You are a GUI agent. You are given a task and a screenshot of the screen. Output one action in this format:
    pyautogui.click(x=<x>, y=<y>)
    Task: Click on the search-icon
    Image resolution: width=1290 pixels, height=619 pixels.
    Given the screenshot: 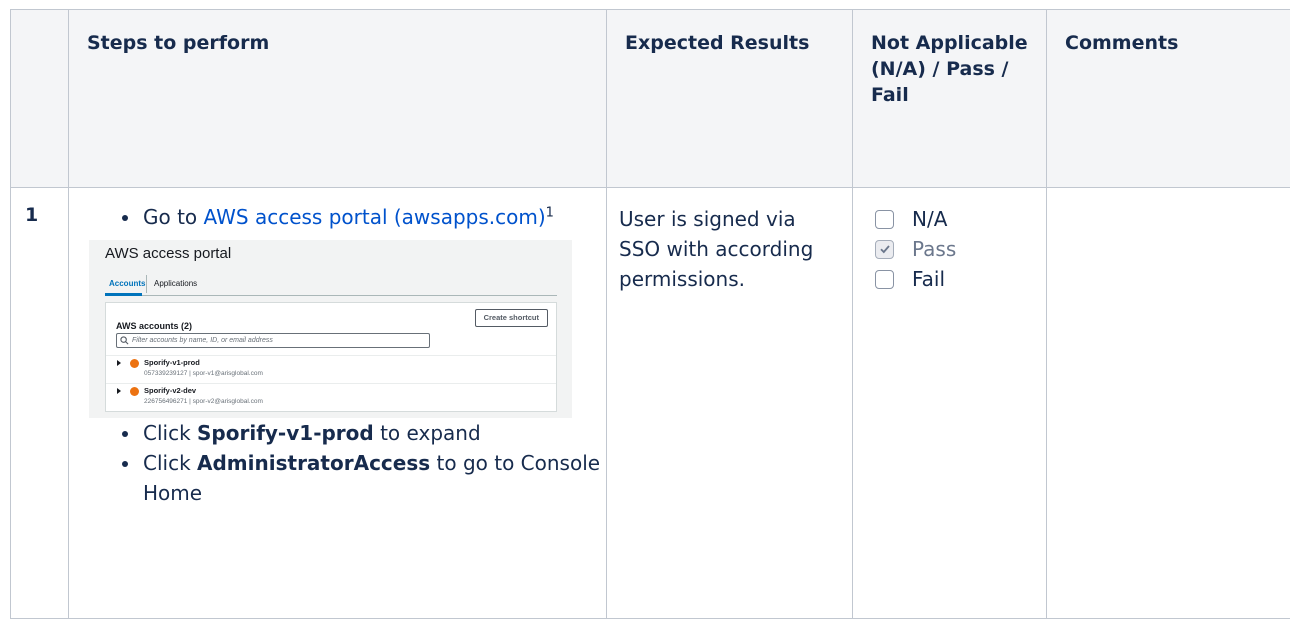 What is the action you would take?
    pyautogui.click(x=124, y=340)
    